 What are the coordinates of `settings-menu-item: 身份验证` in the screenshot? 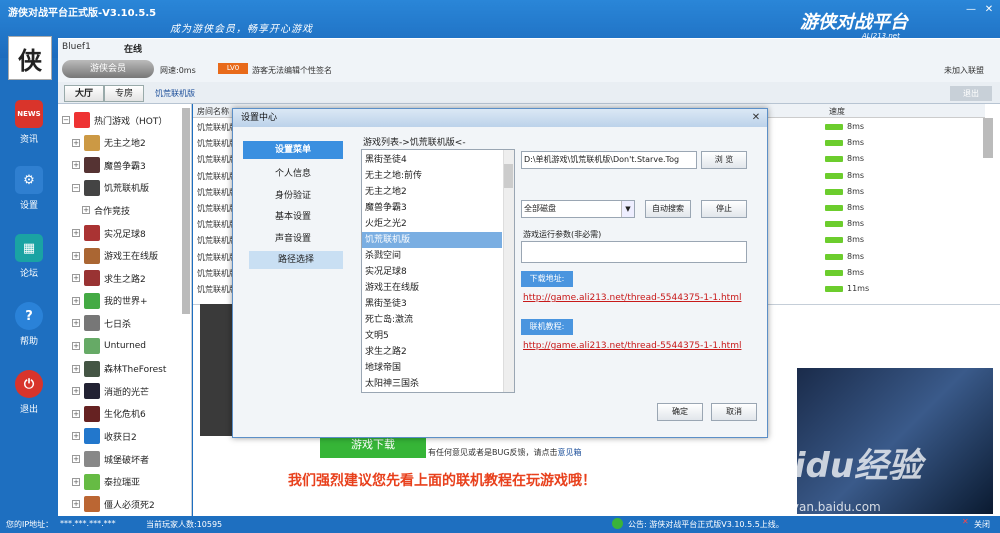 It's located at (293, 196).